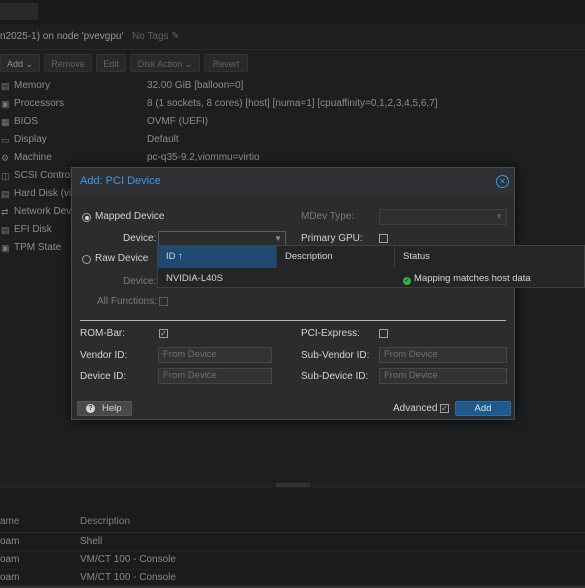 The width and height of the screenshot is (585, 588). I want to click on mdev-type-select: ▼, so click(443, 217).